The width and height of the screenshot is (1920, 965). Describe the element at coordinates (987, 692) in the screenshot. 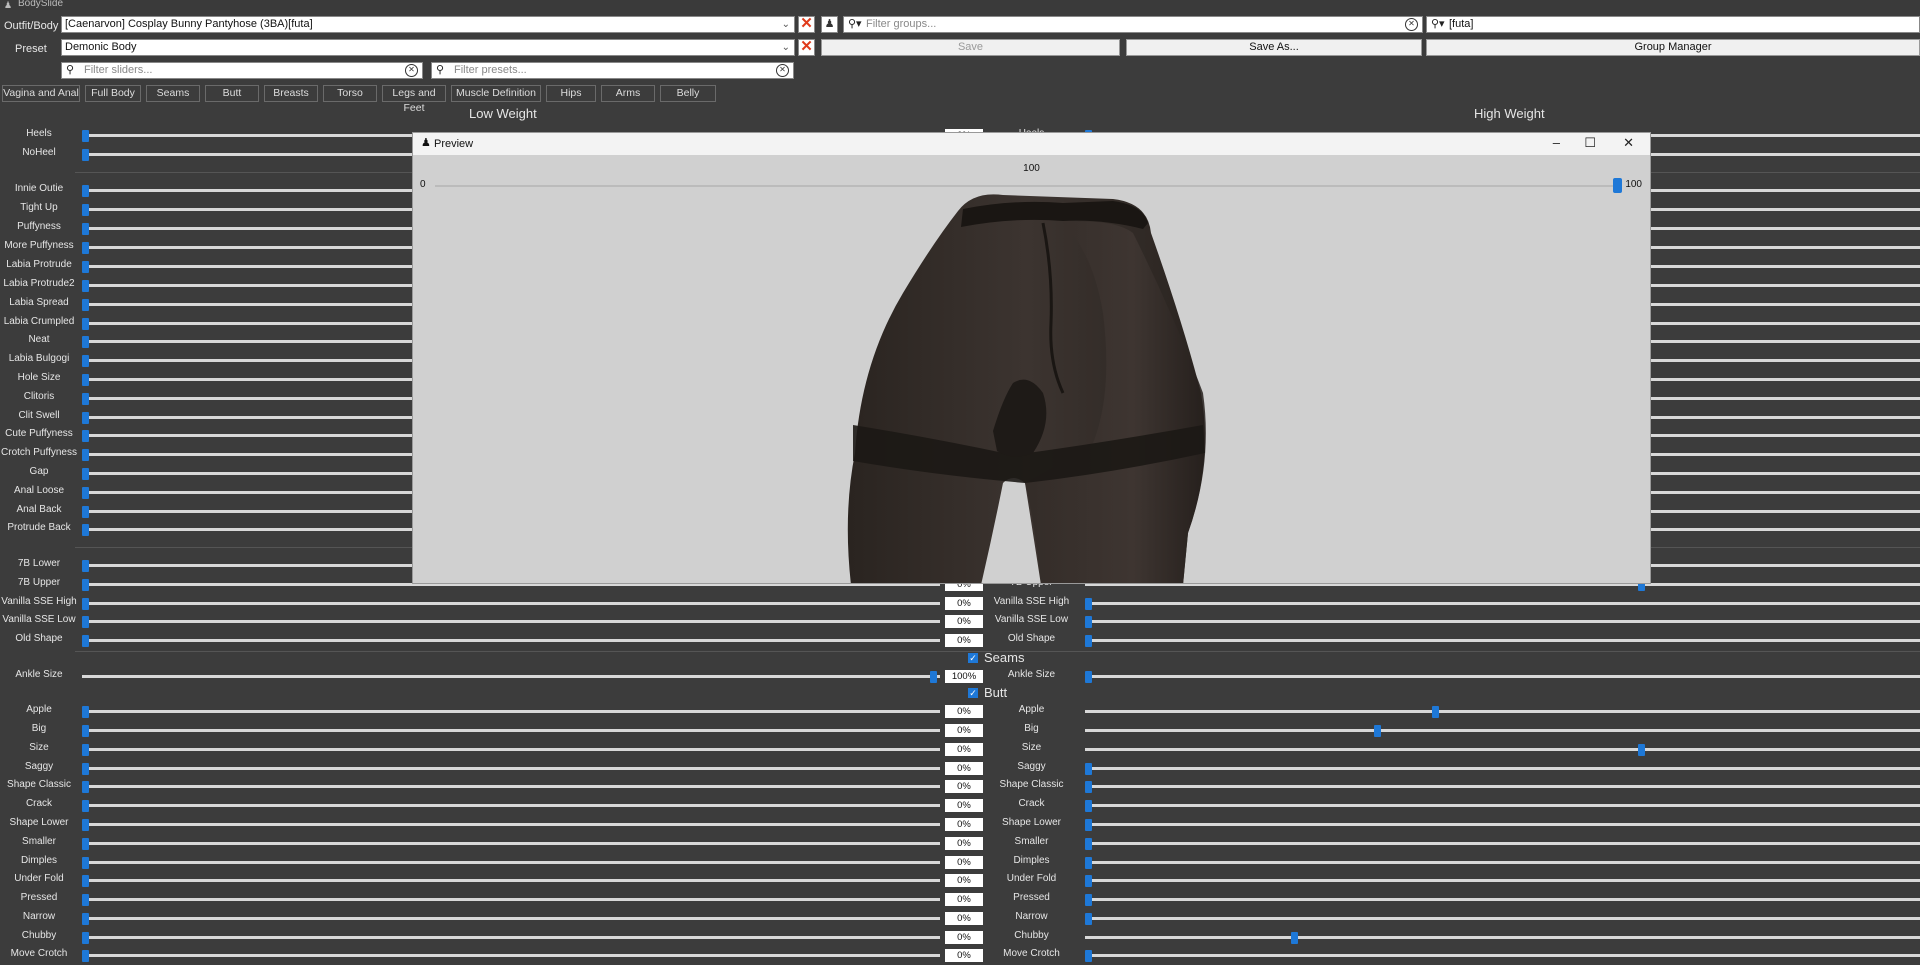

I see `butt-group-header: ✓ Butt` at that location.